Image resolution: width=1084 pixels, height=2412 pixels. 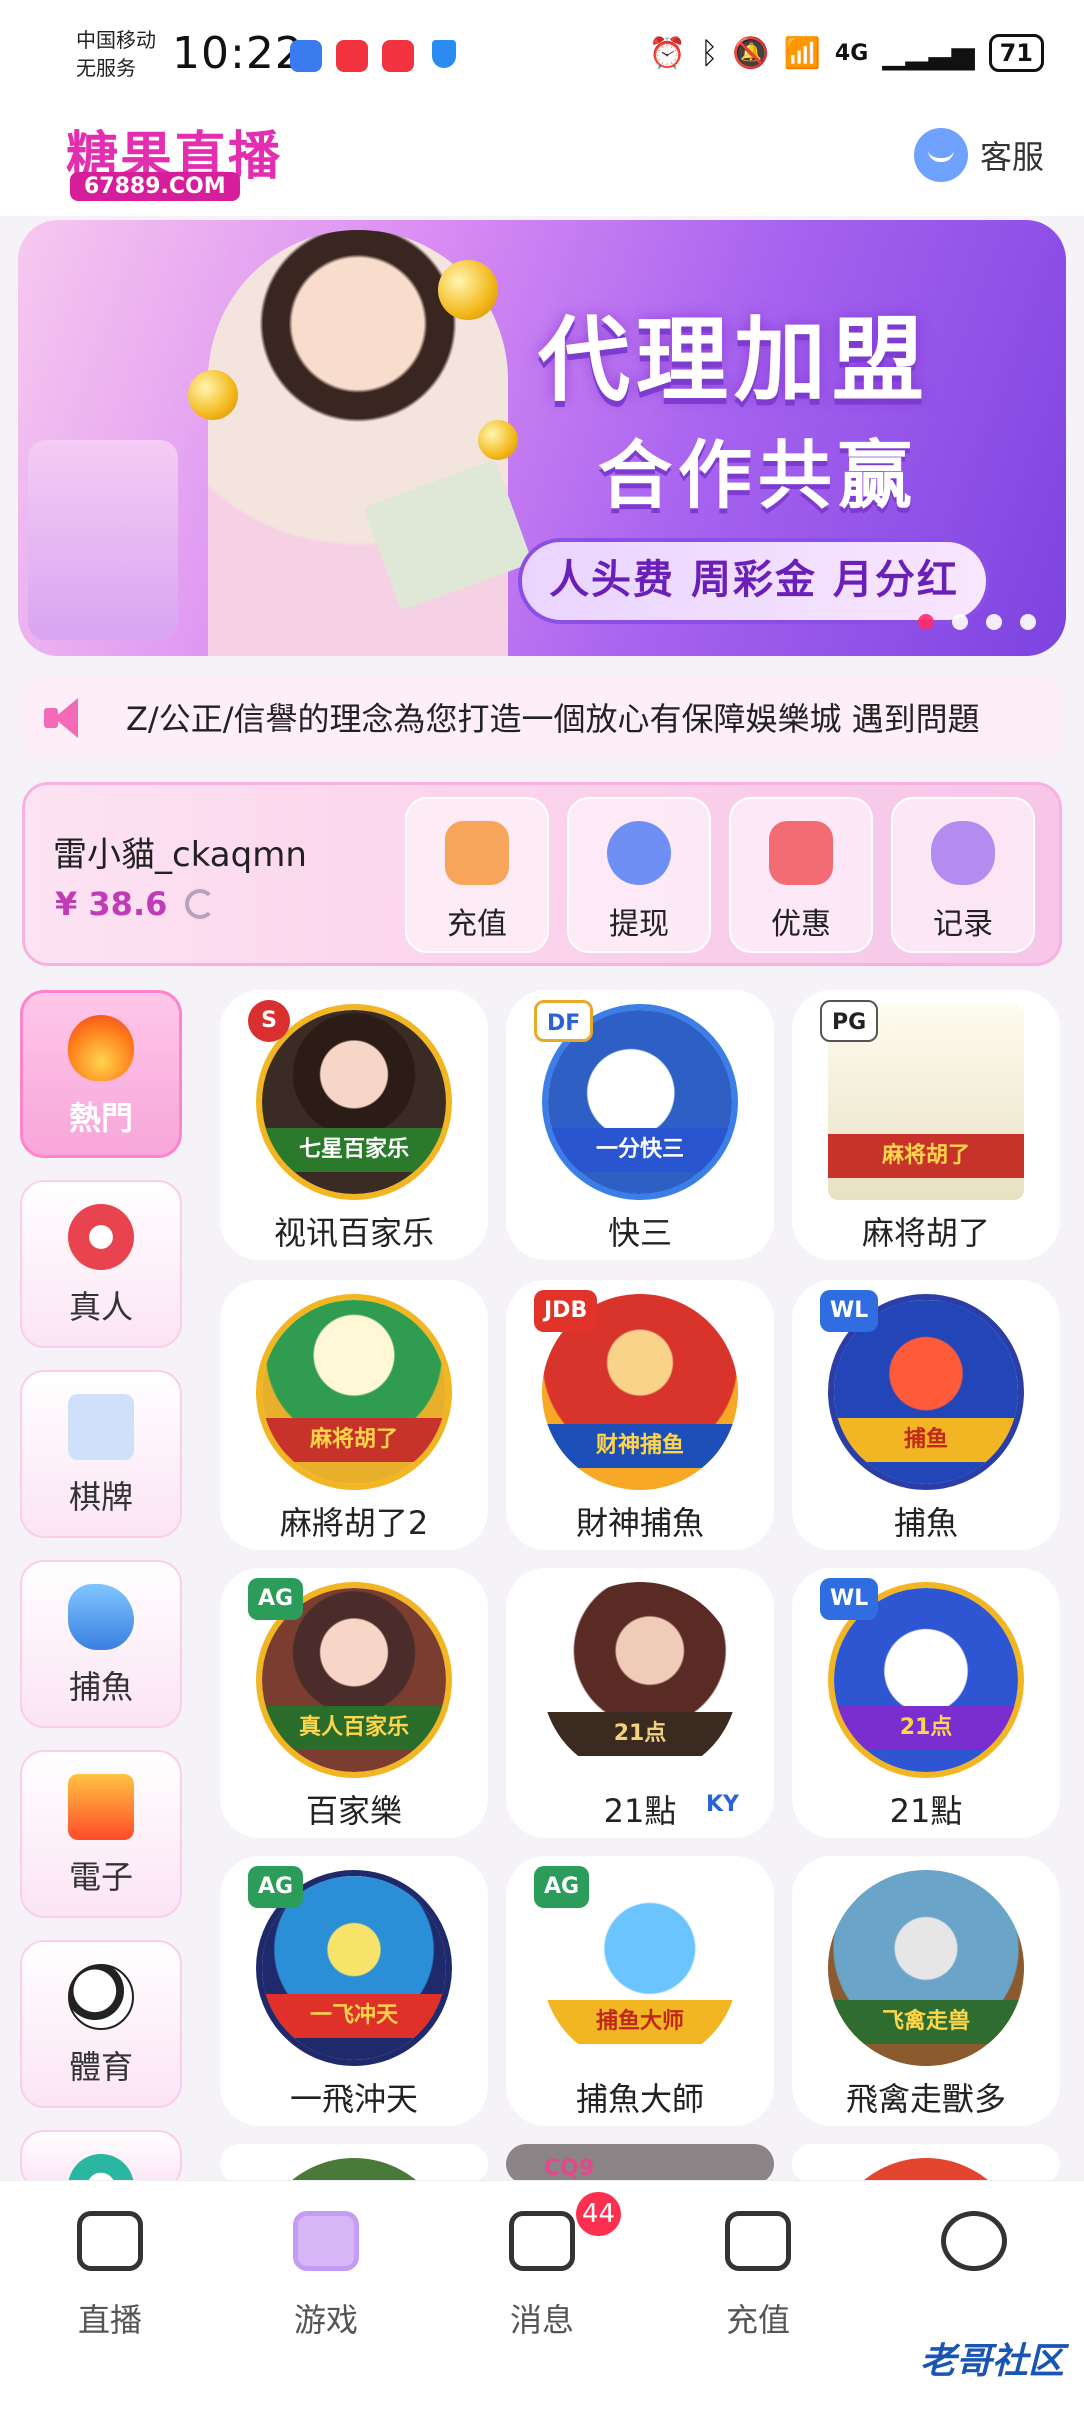 What do you see at coordinates (135, 904) in the screenshot?
I see `balance: ¥ 38.6` at bounding box center [135, 904].